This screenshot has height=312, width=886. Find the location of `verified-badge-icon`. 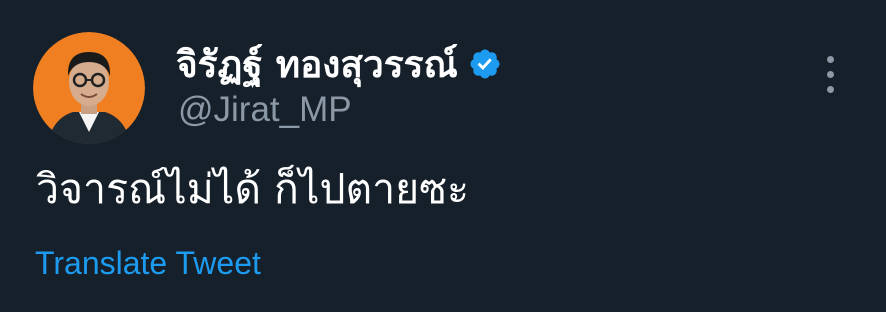

verified-badge-icon is located at coordinates (485, 64).